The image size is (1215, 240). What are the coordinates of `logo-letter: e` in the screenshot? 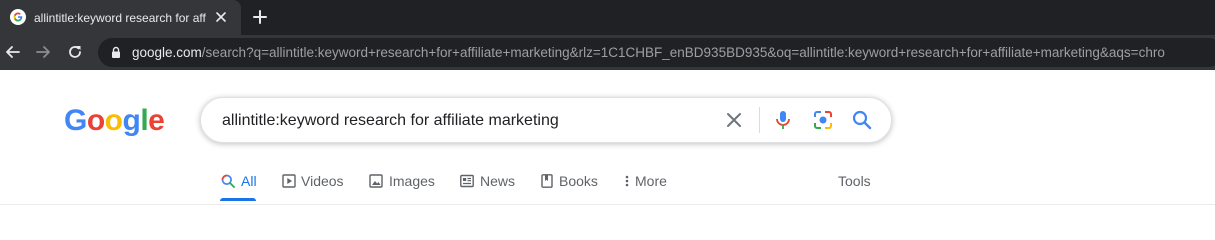 It's located at (156, 120).